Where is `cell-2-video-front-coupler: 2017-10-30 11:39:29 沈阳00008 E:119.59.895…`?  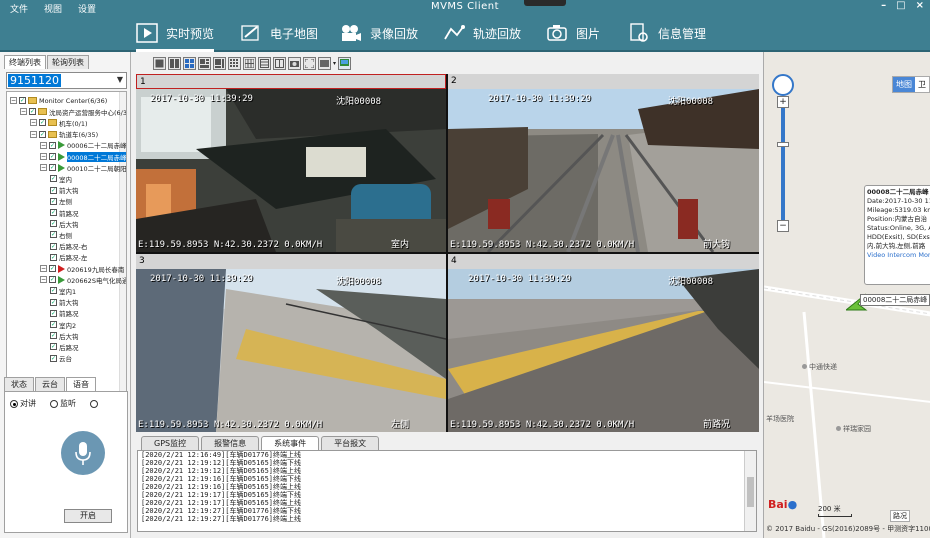
cell-2-video-front-coupler: 2017-10-30 11:39:29 沈阳00008 E:119.59.895… is located at coordinates (603, 170).